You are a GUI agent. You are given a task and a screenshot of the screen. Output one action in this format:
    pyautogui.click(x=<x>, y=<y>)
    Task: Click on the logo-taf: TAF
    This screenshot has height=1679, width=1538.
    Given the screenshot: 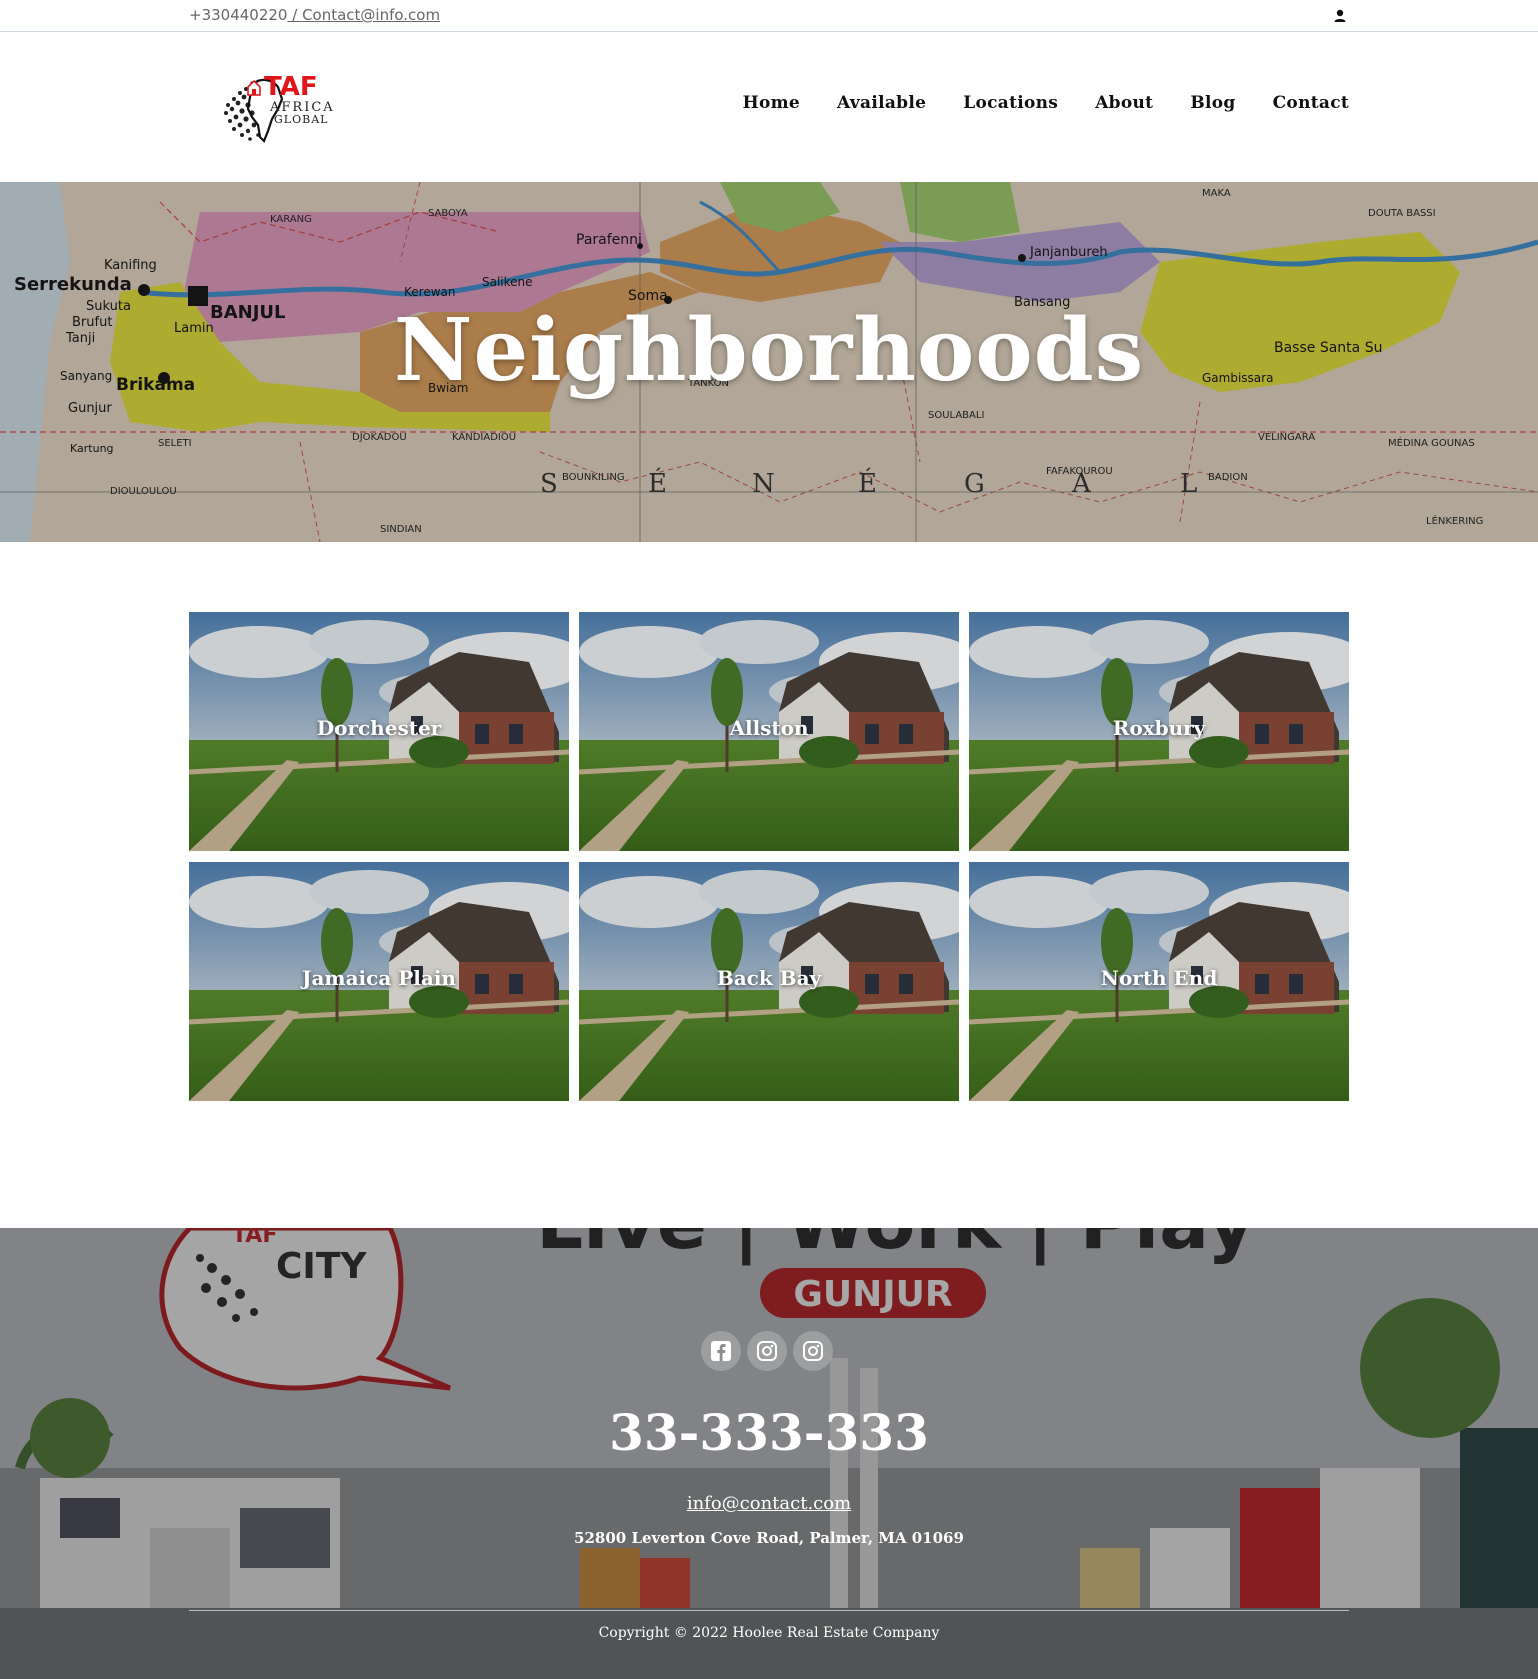 What is the action you would take?
    pyautogui.click(x=291, y=87)
    